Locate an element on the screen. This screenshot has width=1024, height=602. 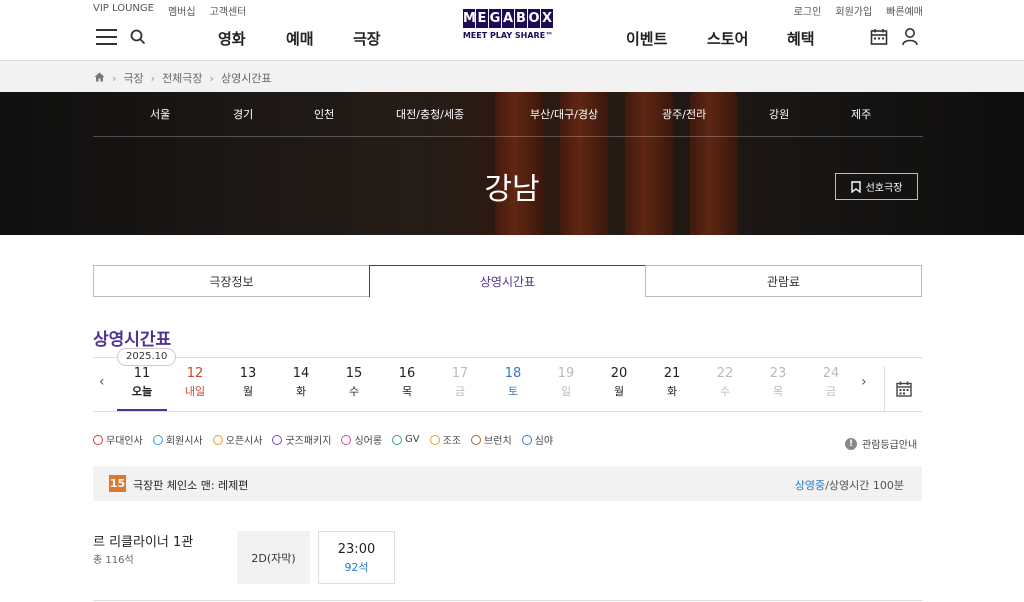
rating-info-link: ! 관람등급안내 is located at coordinates (881, 443).